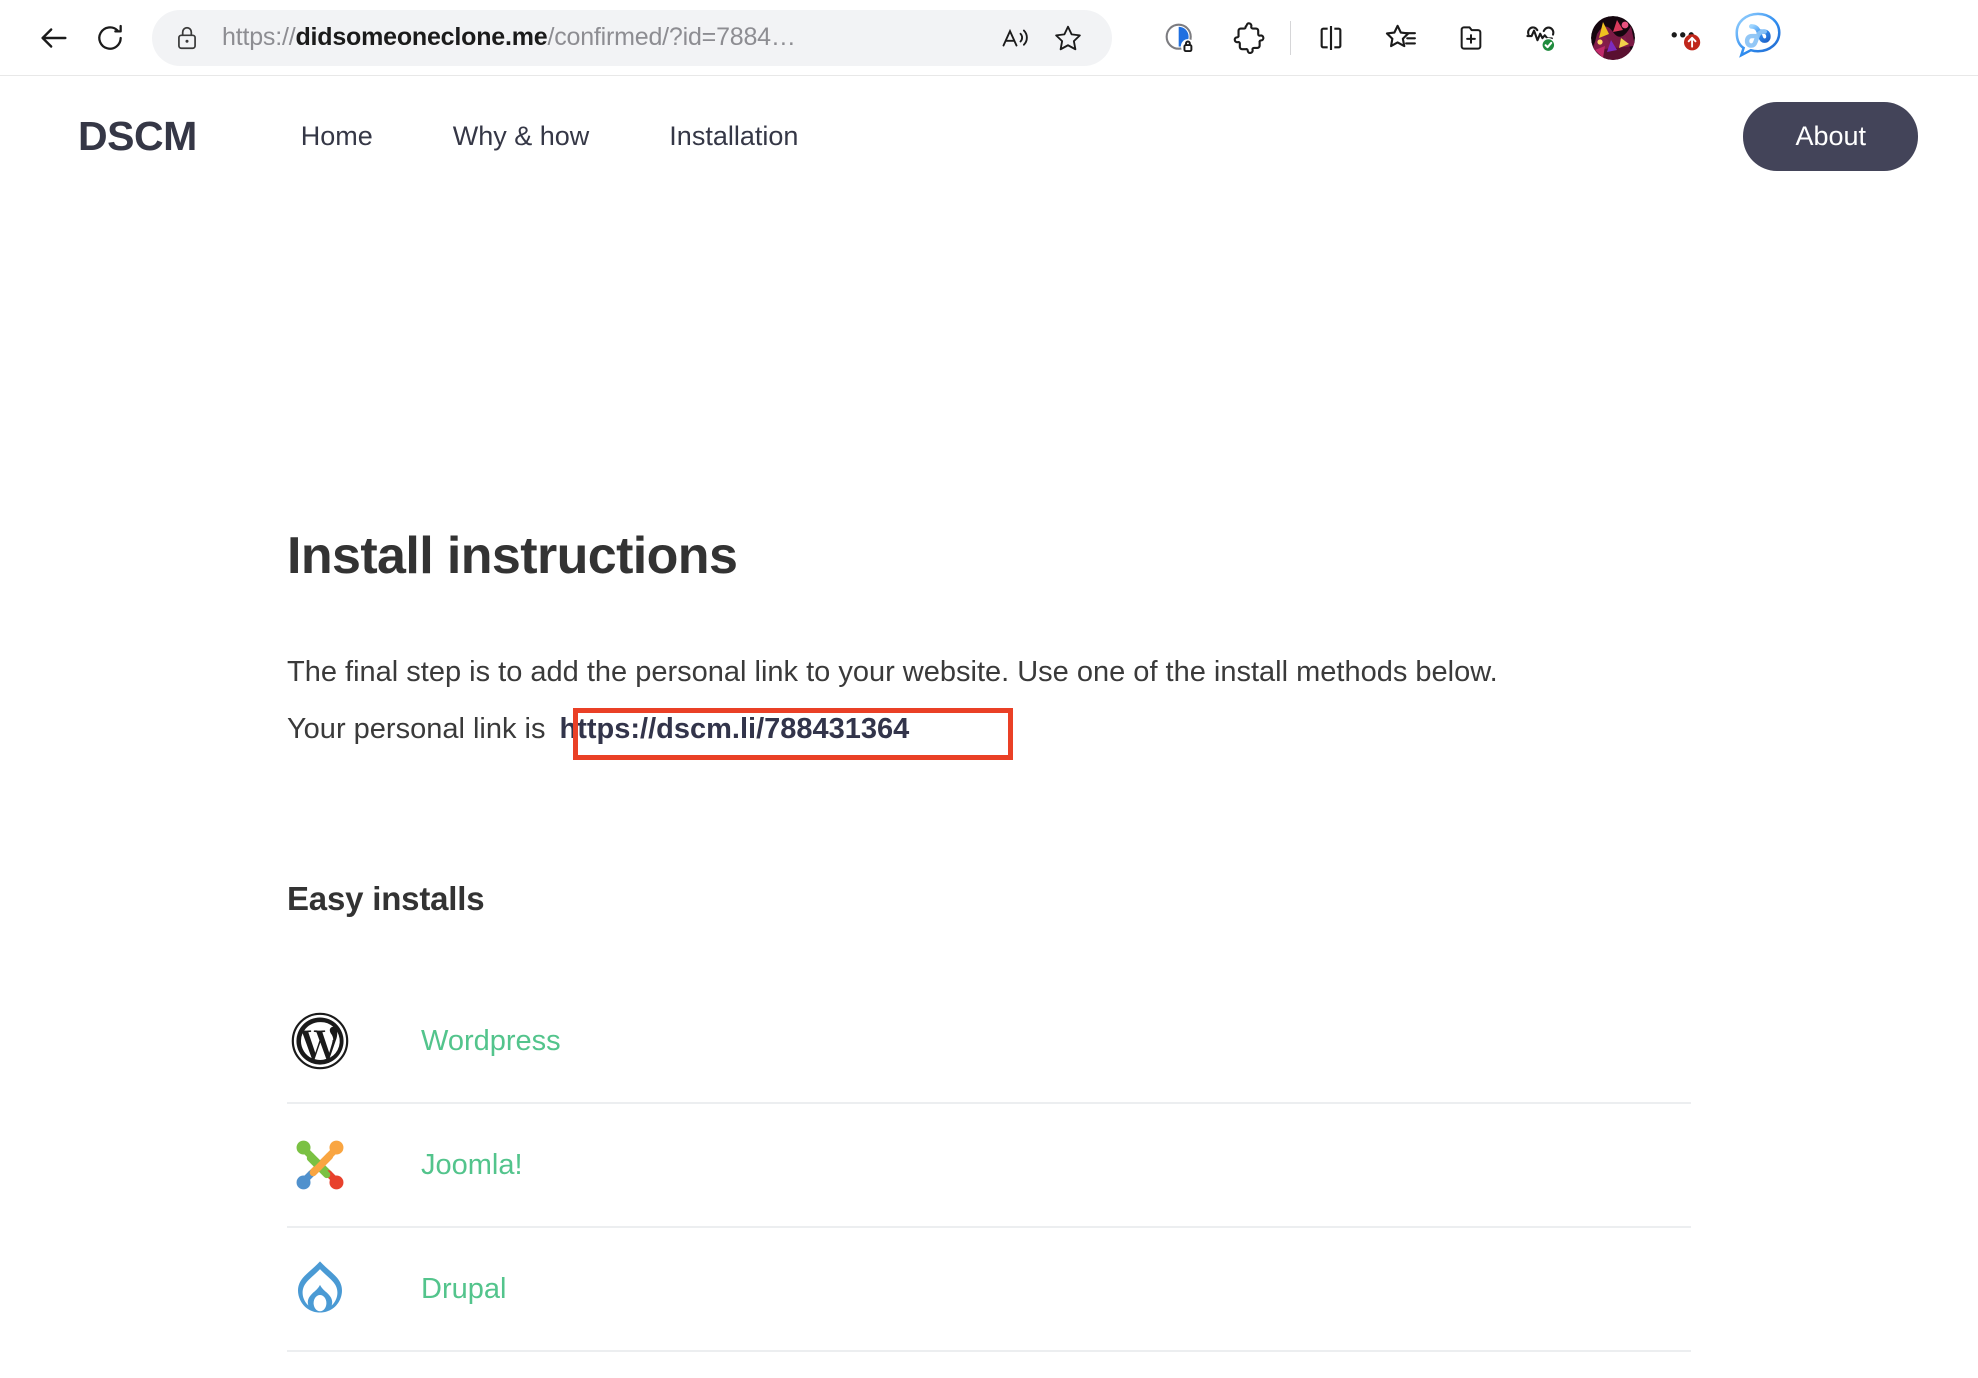  What do you see at coordinates (259, 37) in the screenshot?
I see `url-scheme: https://` at bounding box center [259, 37].